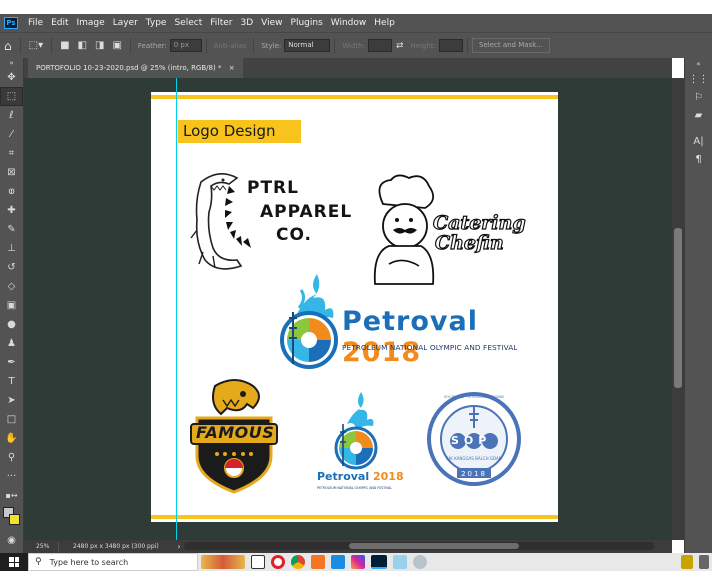 The height and width of the screenshot is (571, 712). I want to click on ptrl-brand-line-2: APPAREL, so click(306, 212).